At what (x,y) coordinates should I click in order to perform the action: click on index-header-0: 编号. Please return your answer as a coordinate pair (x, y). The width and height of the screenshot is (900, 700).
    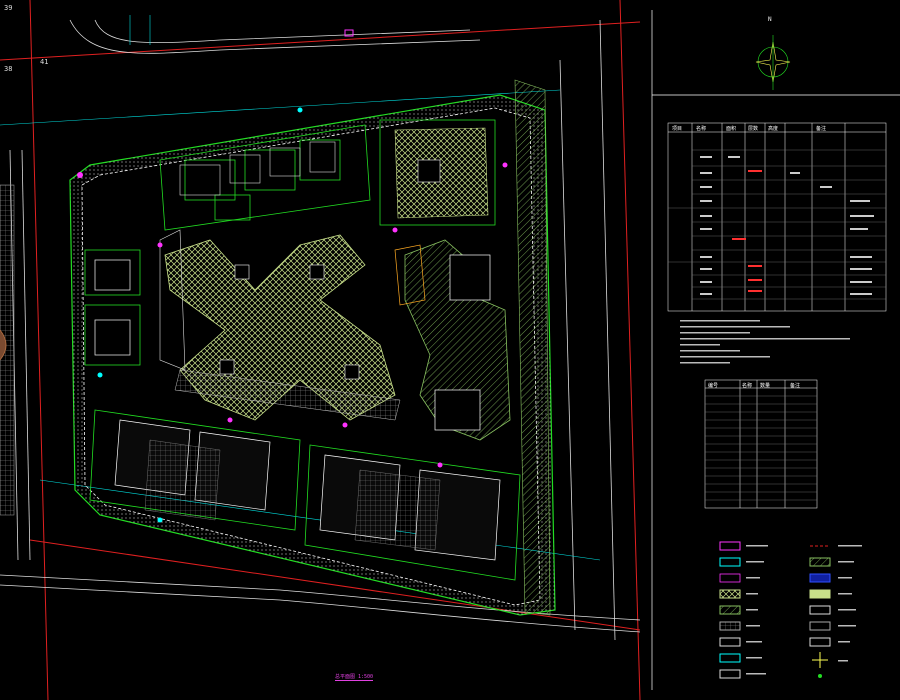
    Looking at the image, I should click on (713, 386).